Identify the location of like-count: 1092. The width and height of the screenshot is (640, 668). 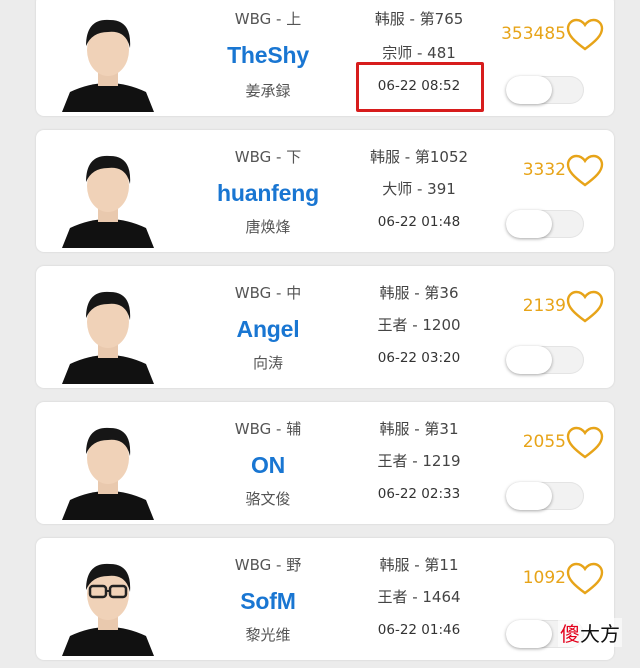
(544, 578).